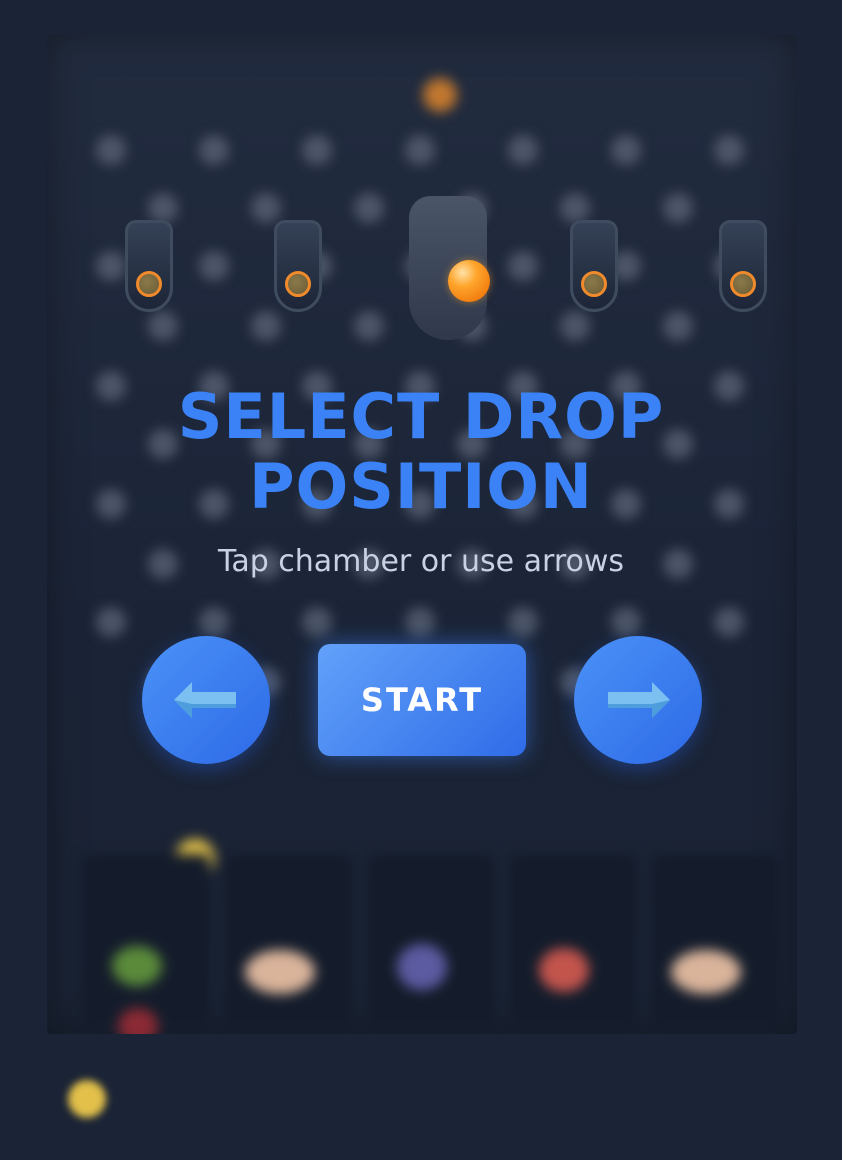  Describe the element at coordinates (440, 95) in the screenshot. I see `falling-ball` at that location.